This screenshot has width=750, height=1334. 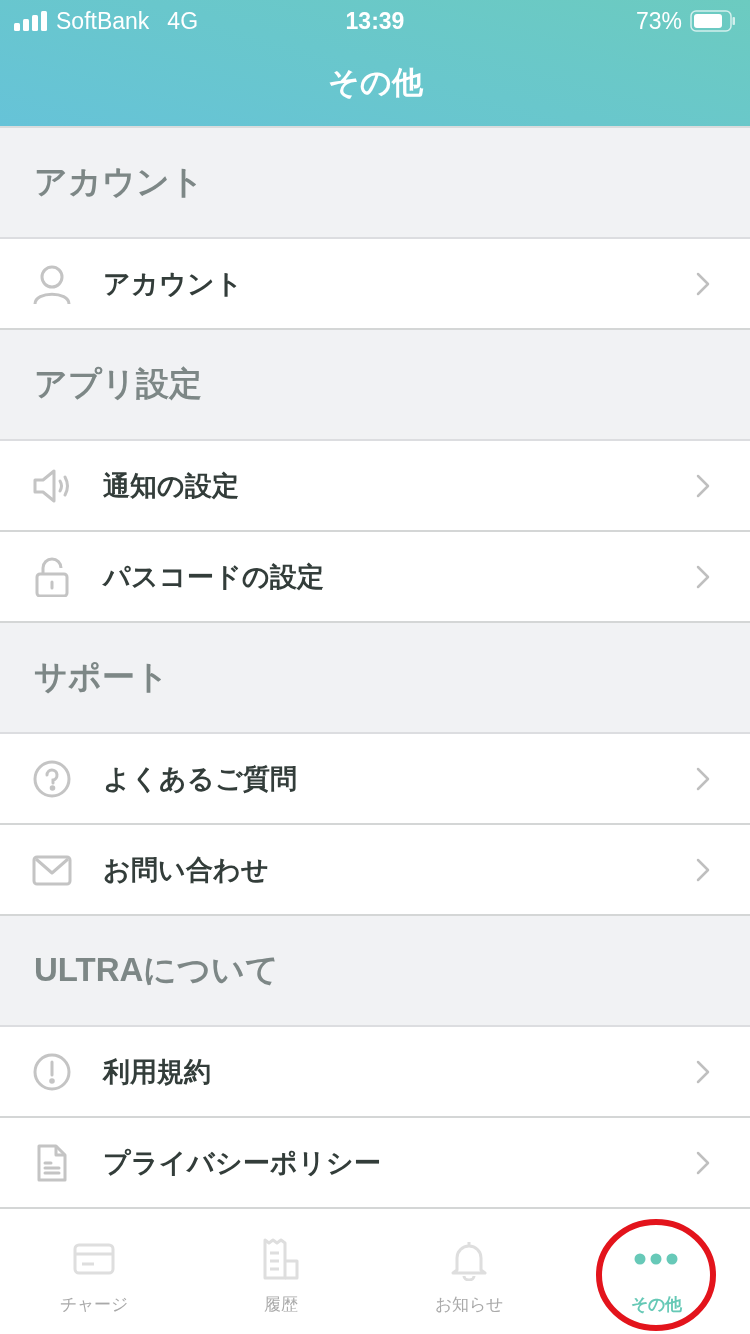 What do you see at coordinates (118, 384) in the screenshot?
I see `section-header: アプリ設定` at bounding box center [118, 384].